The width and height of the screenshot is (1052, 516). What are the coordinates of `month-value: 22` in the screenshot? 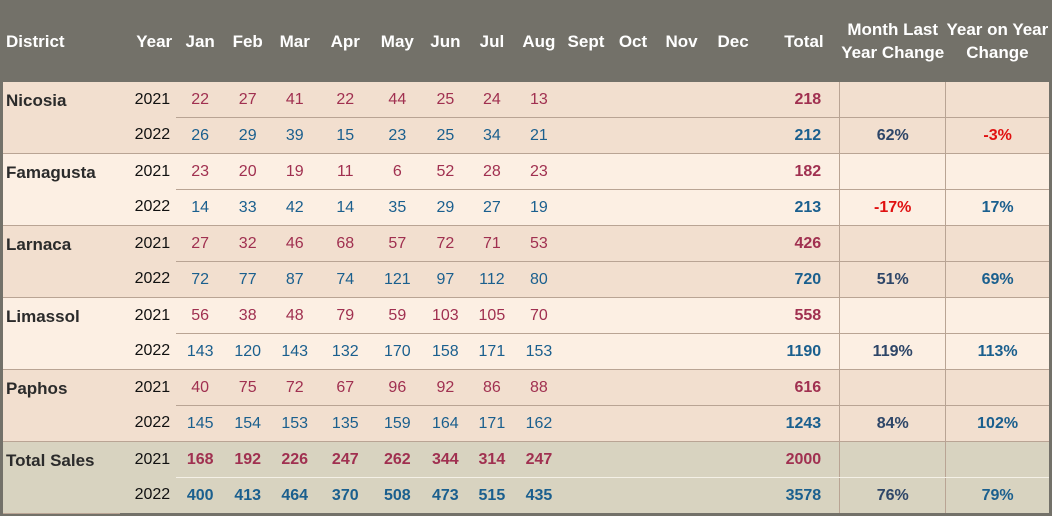 It's located at (200, 100).